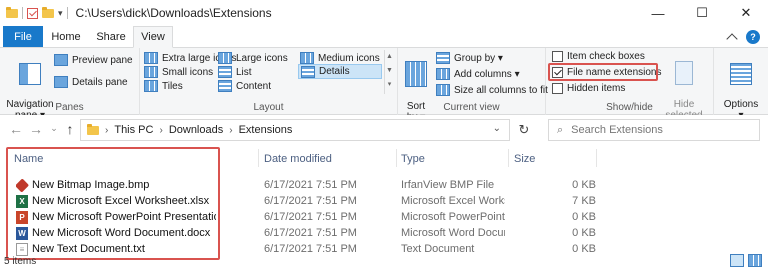  What do you see at coordinates (443, 58) in the screenshot?
I see `group-by-icon` at bounding box center [443, 58].